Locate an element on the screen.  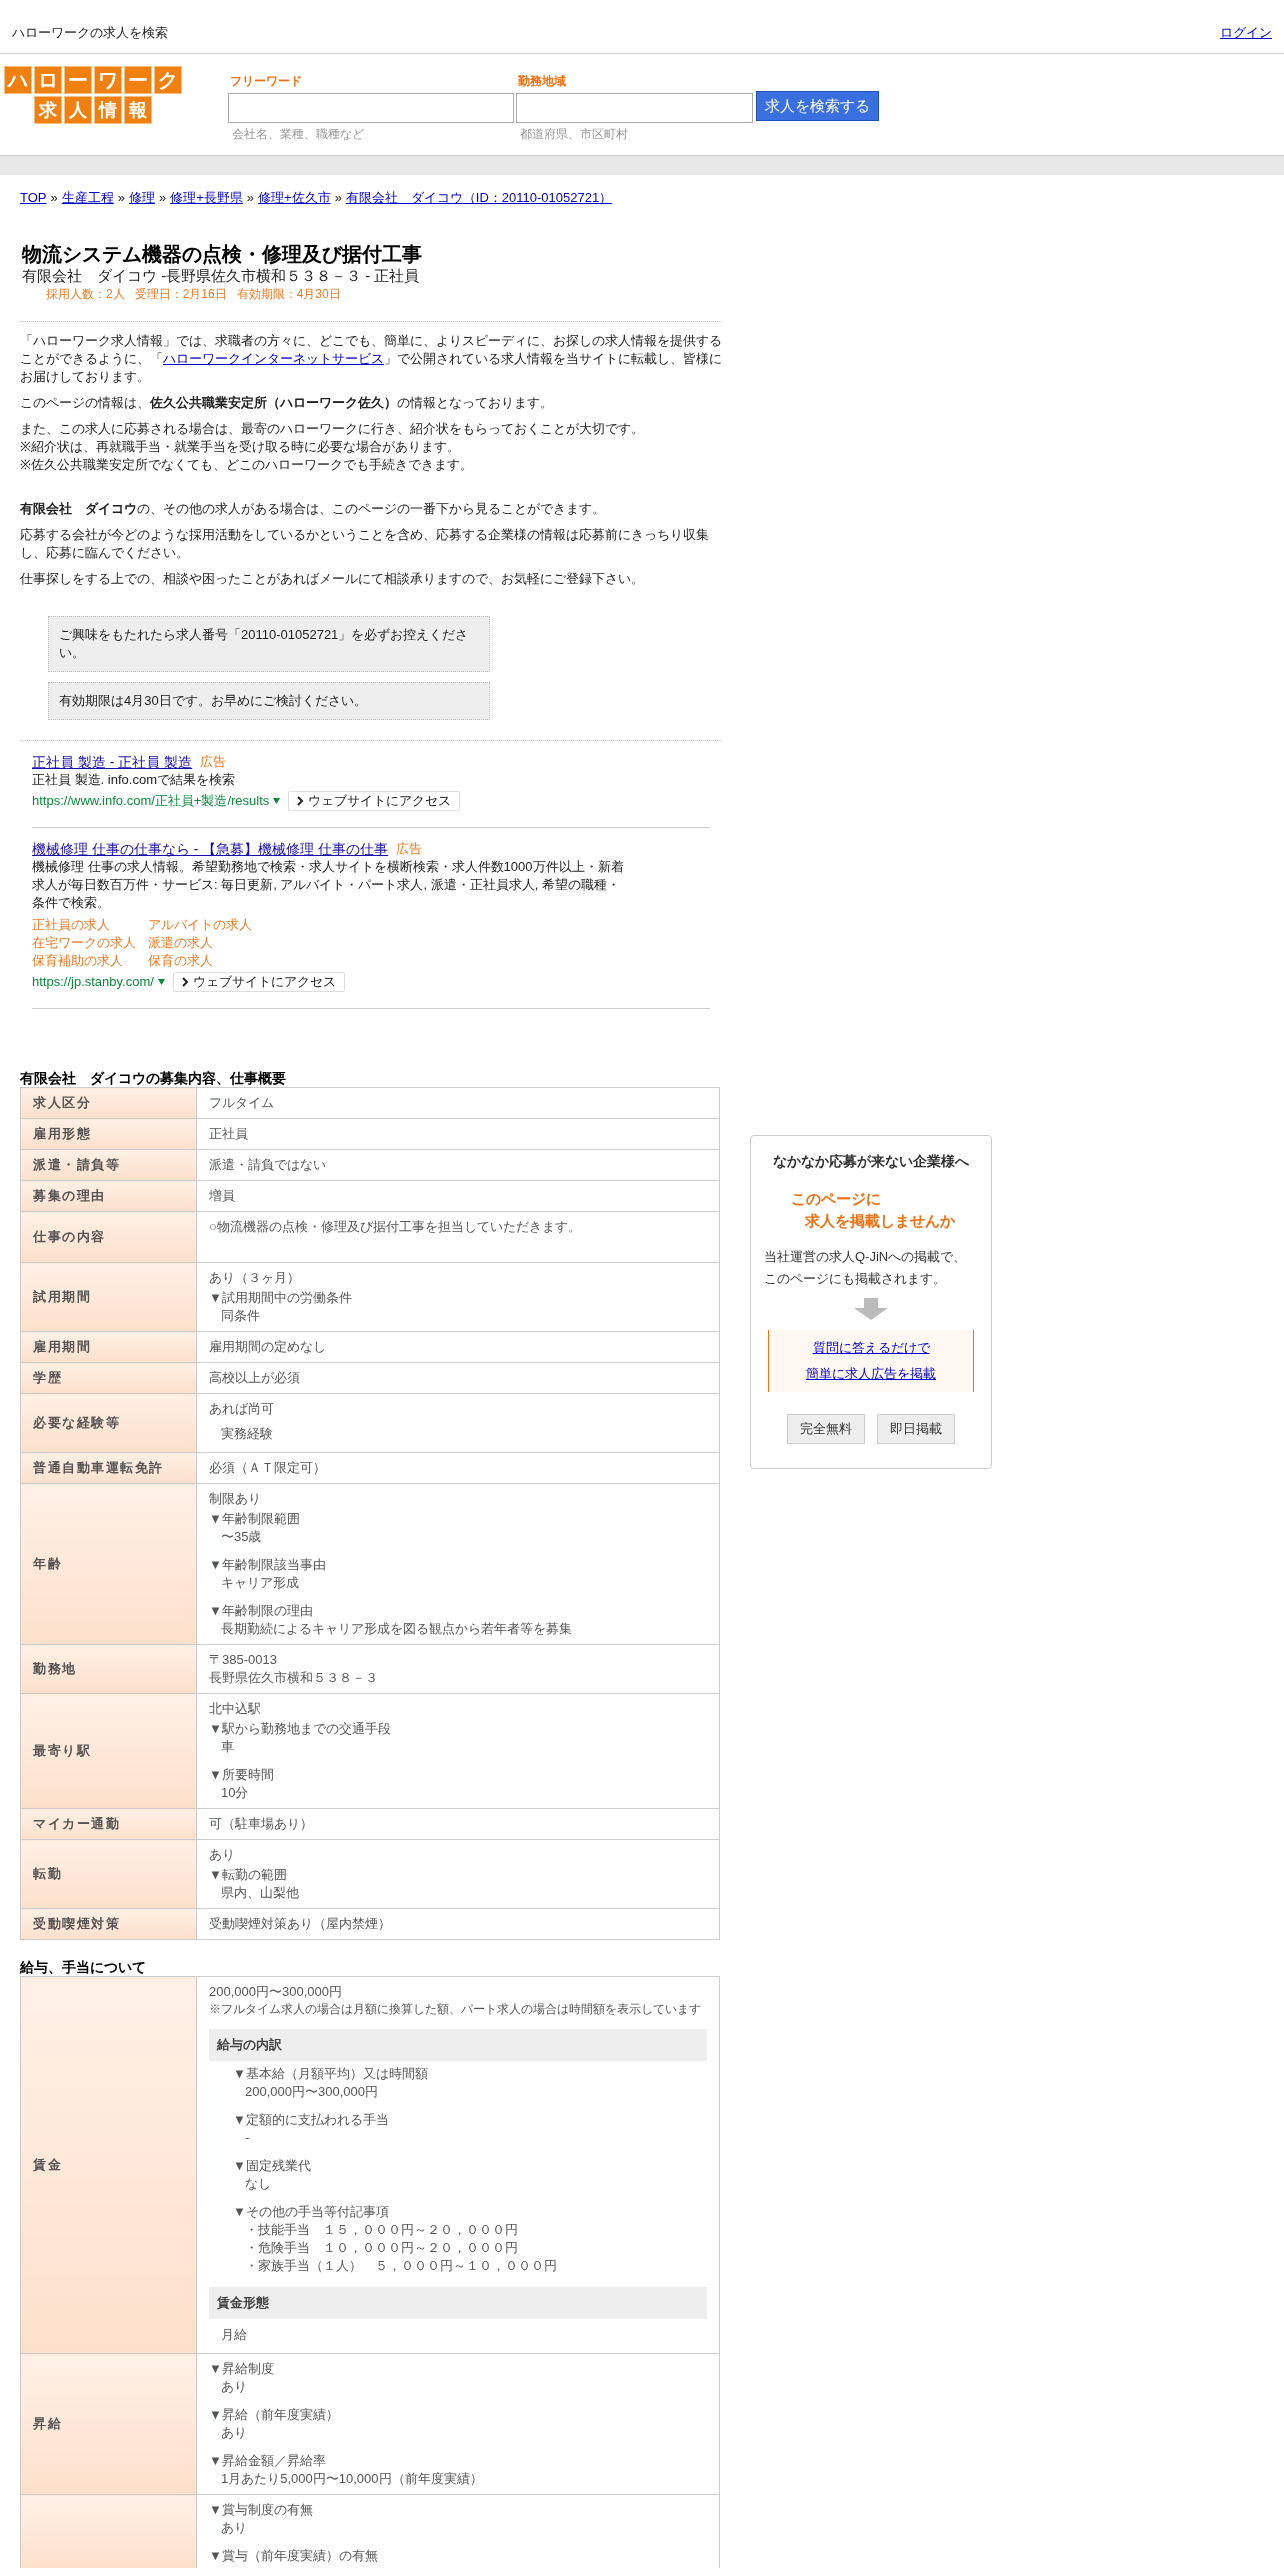
logo-letter: 求 is located at coordinates (48, 110).